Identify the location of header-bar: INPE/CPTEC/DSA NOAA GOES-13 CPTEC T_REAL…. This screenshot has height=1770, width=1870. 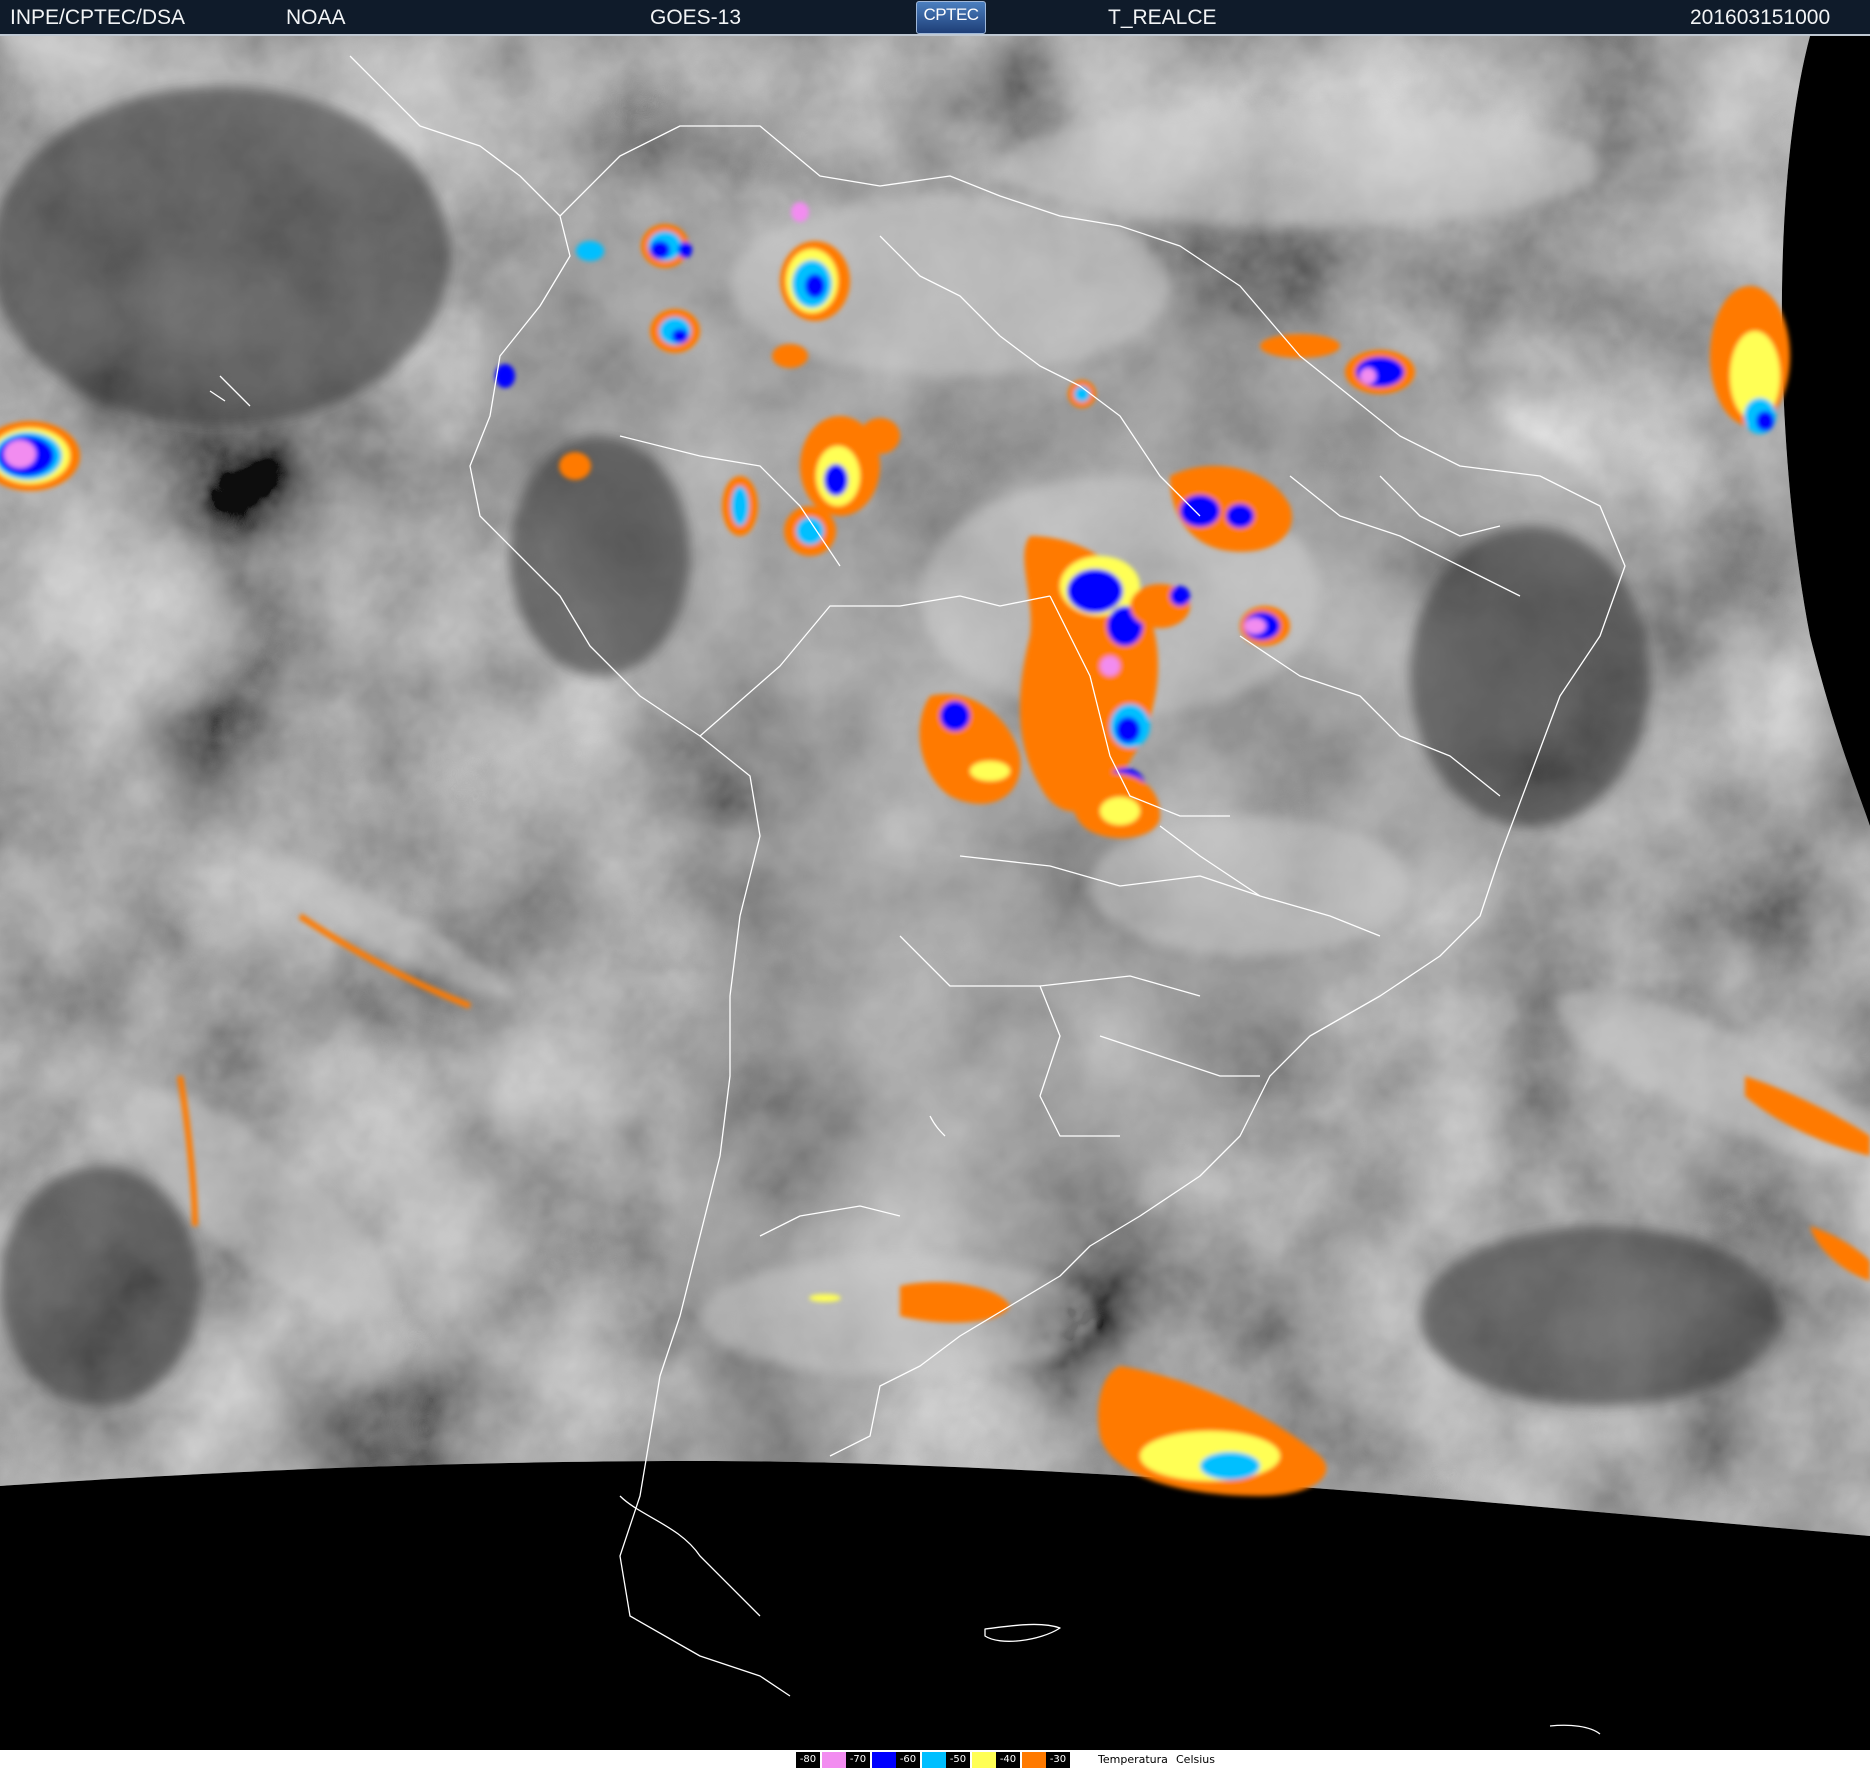
(935, 18).